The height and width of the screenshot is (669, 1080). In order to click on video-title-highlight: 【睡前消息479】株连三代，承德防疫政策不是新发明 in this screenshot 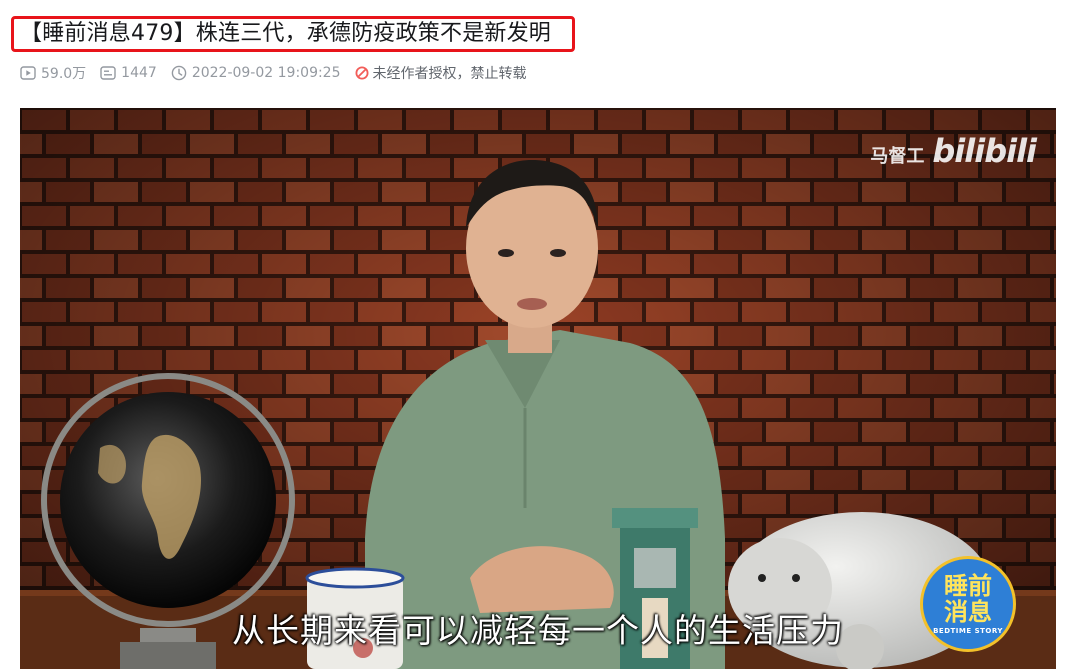, I will do `click(293, 34)`.